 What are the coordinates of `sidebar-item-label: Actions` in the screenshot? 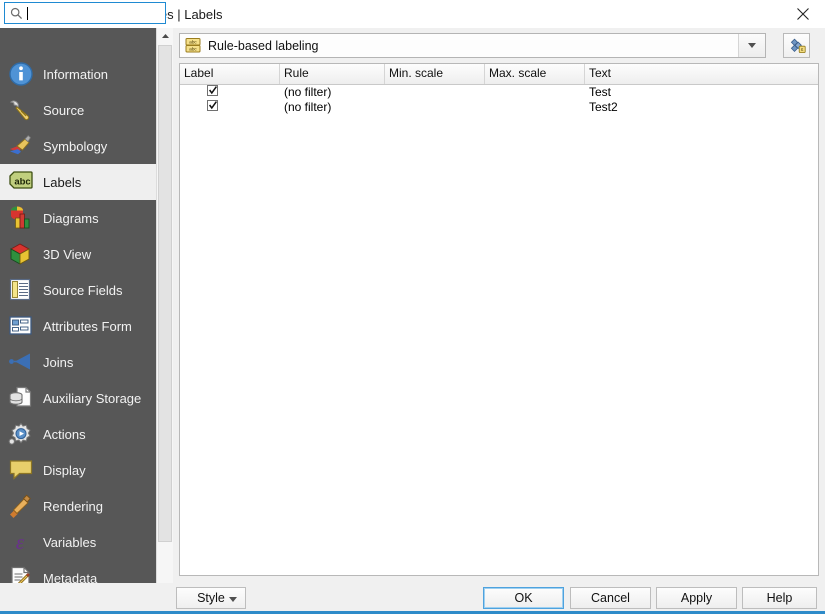 It's located at (64, 434).